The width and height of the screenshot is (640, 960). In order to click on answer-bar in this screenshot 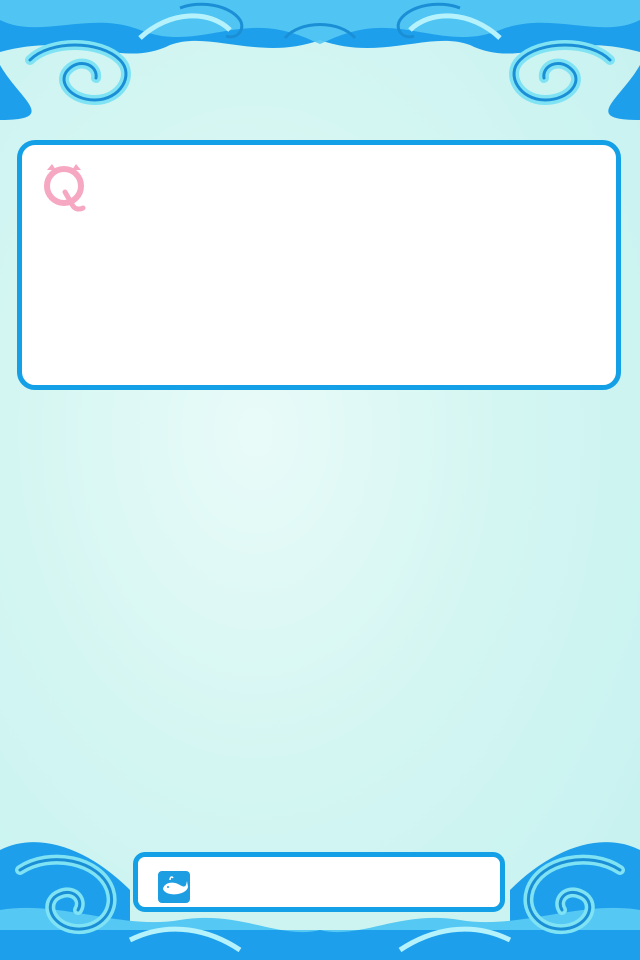, I will do `click(319, 882)`.